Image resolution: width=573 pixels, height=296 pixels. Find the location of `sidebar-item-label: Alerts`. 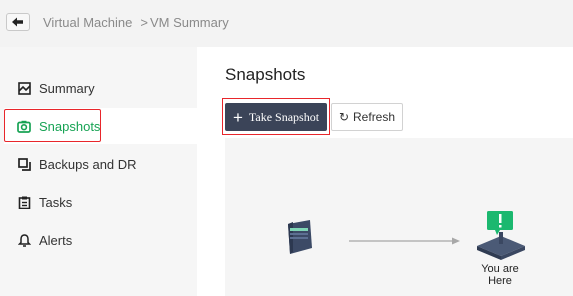

sidebar-item-label: Alerts is located at coordinates (56, 240).